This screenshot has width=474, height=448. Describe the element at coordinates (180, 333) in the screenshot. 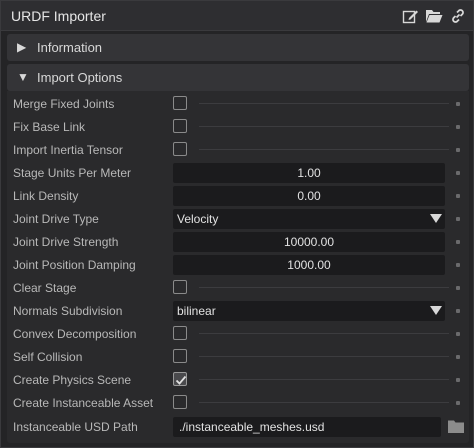

I see `convex-decomposition-checkbox` at that location.